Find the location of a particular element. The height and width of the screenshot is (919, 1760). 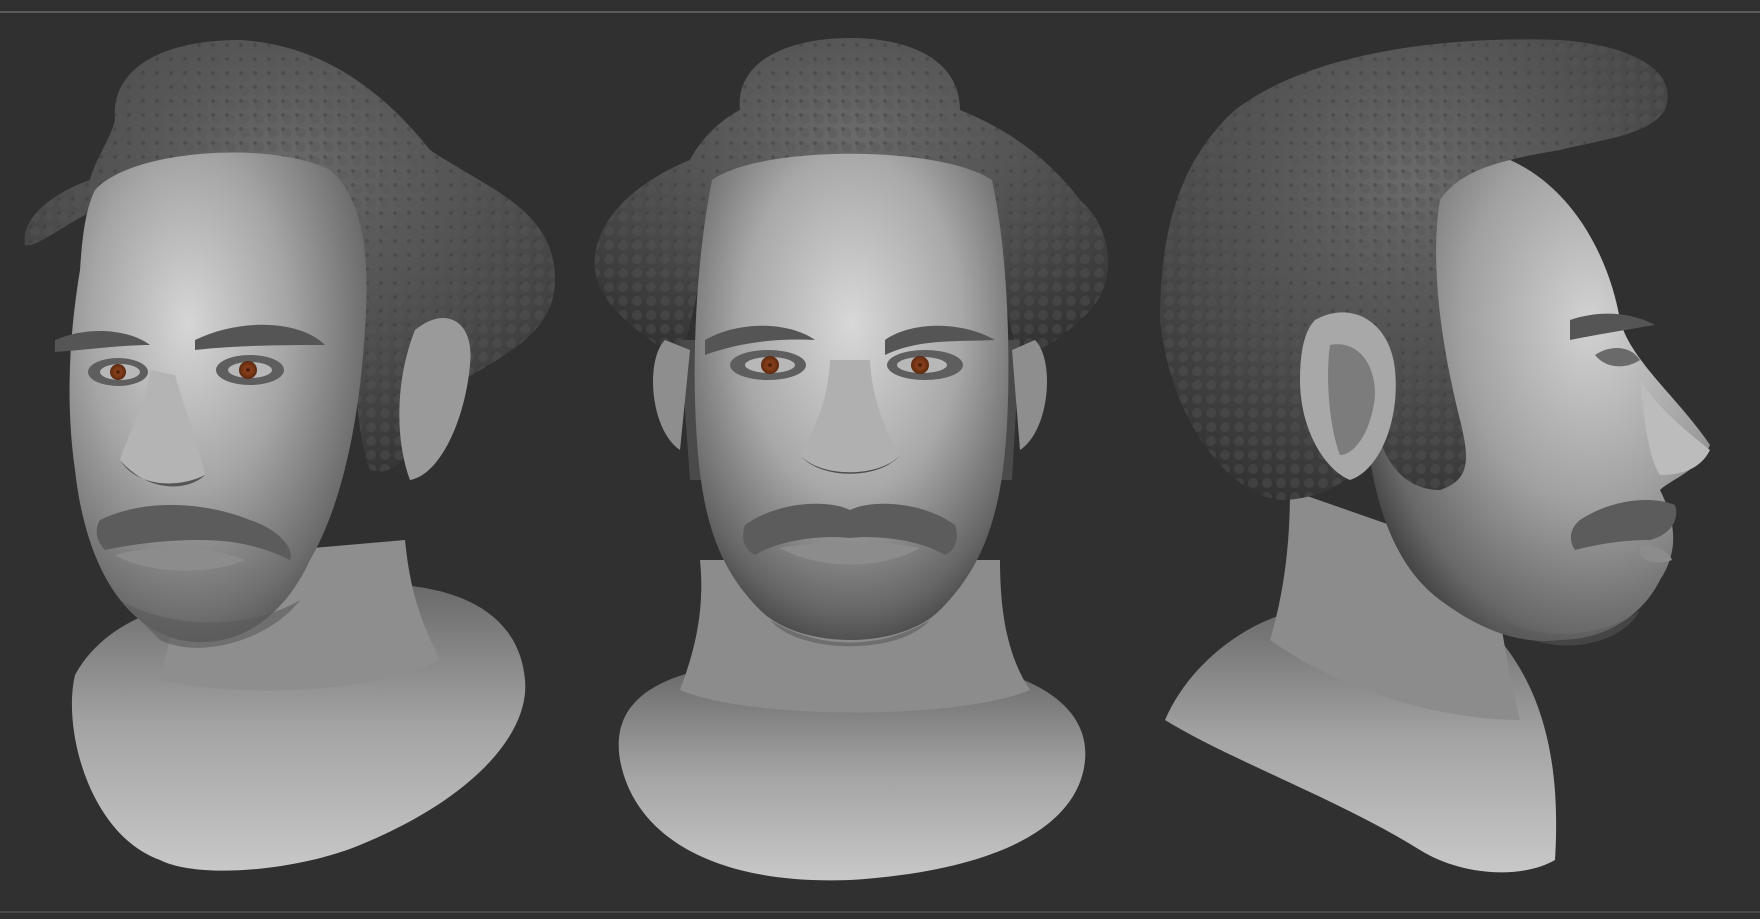

left-ear is located at coordinates (671, 395).